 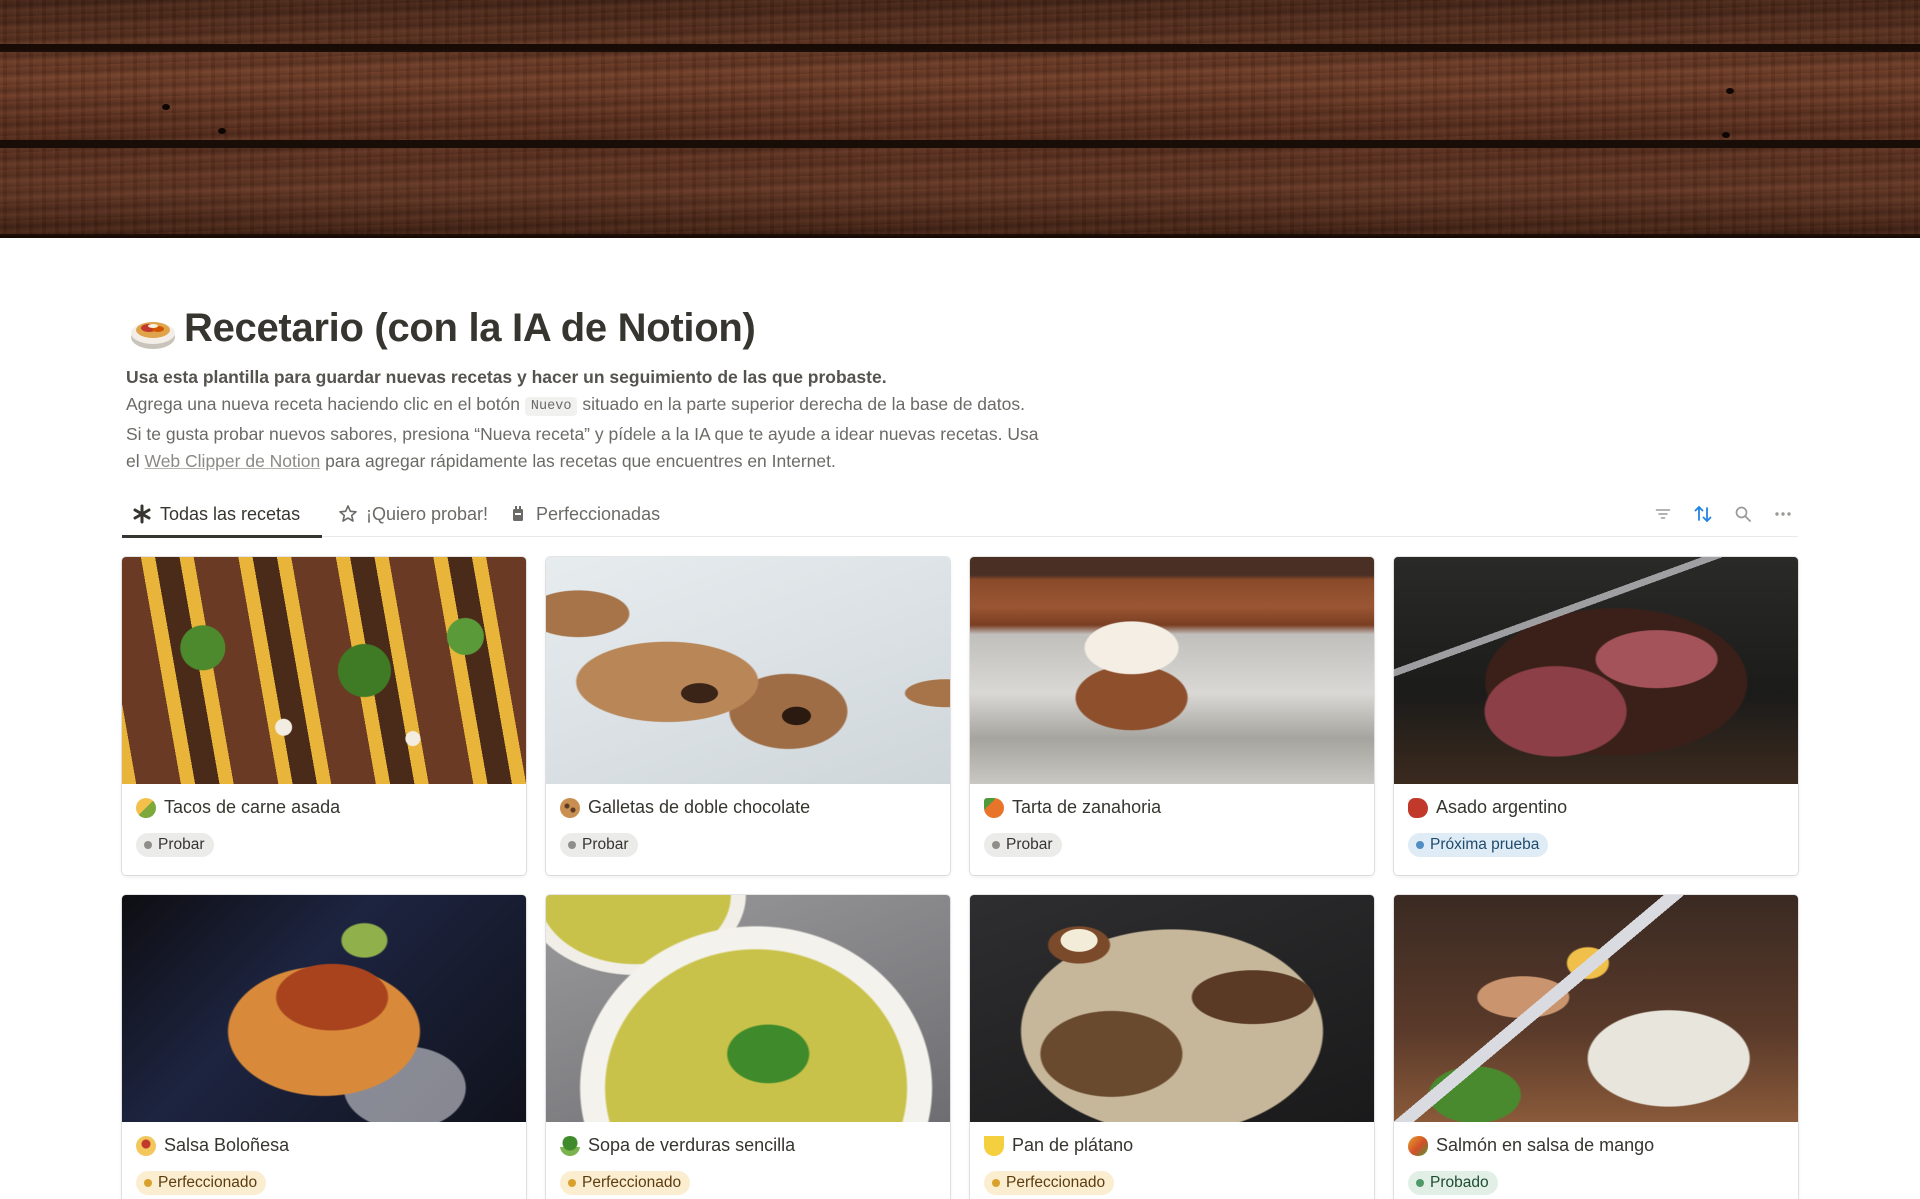 I want to click on recipe-title: Pan de plátano, so click(x=1058, y=1145).